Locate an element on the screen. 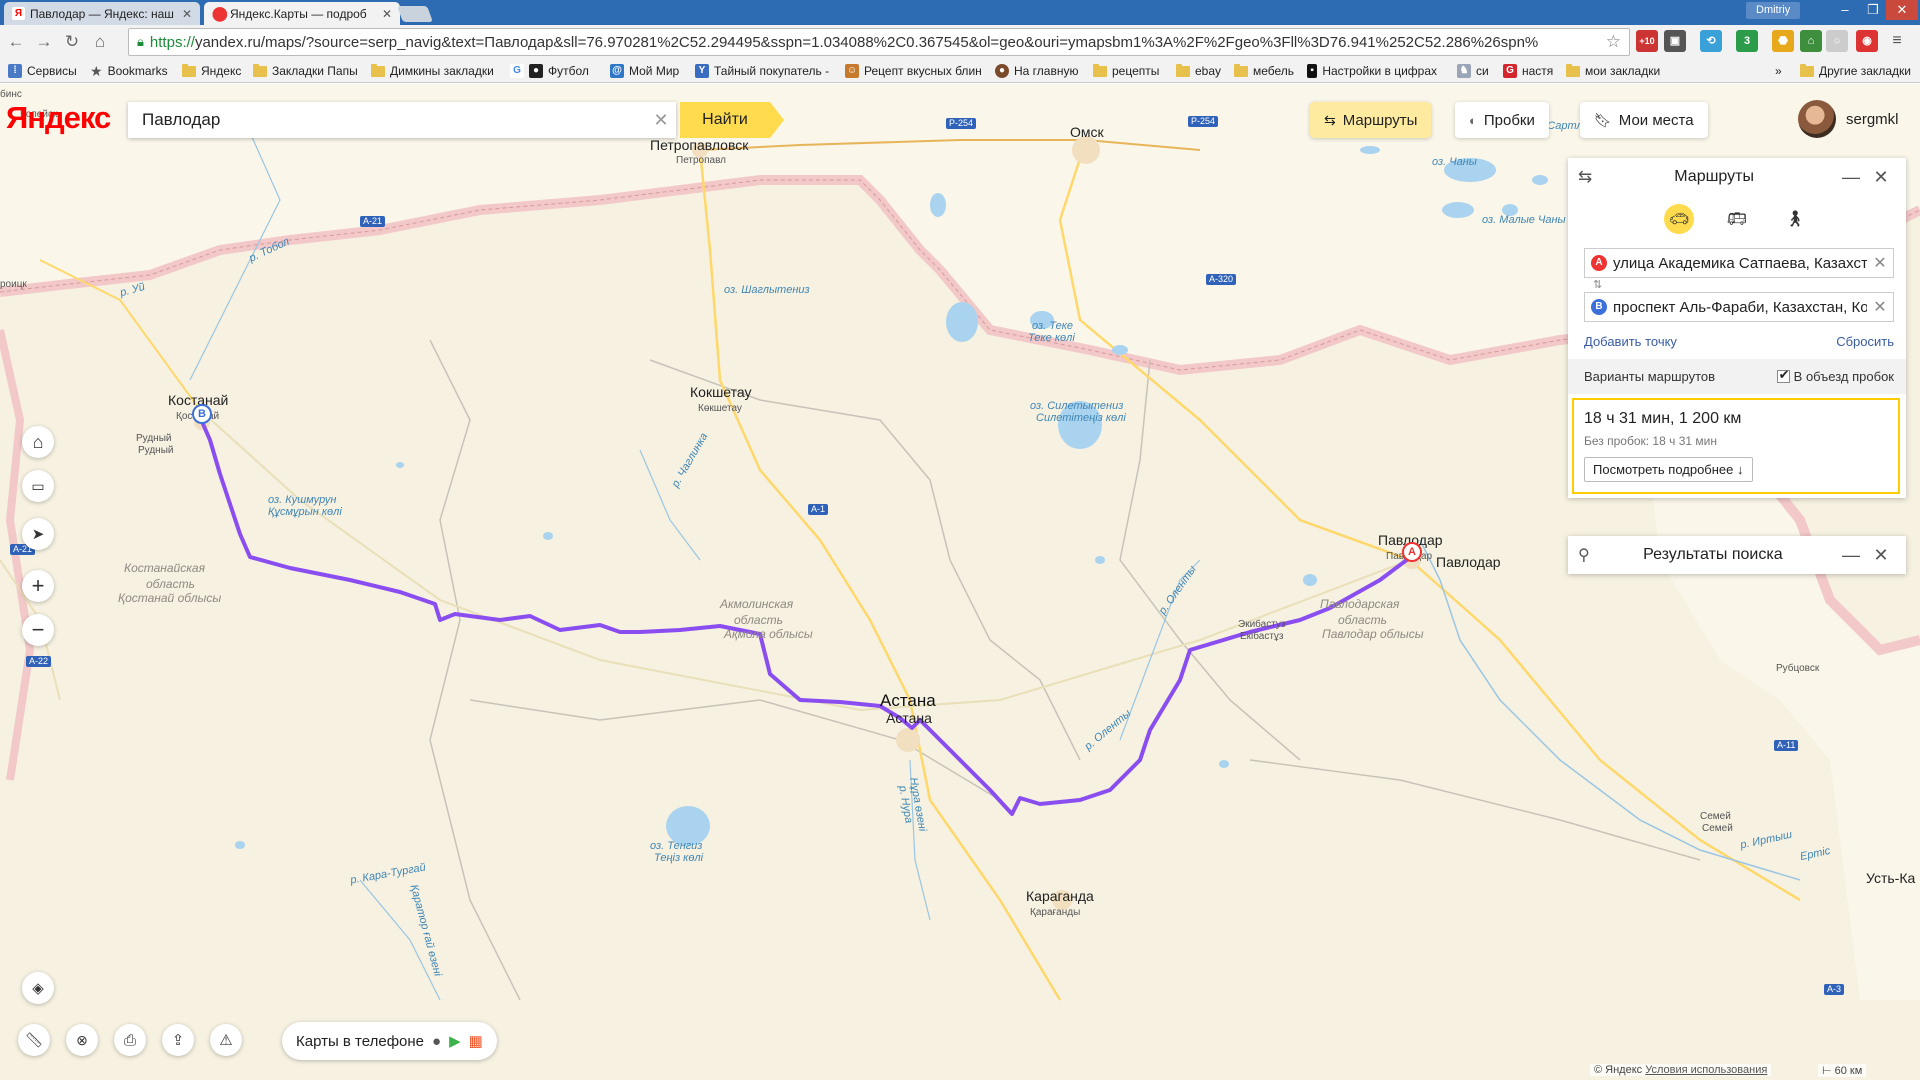 Image resolution: width=1920 pixels, height=1080 pixels. home-view-button: ⌂ is located at coordinates (38, 442).